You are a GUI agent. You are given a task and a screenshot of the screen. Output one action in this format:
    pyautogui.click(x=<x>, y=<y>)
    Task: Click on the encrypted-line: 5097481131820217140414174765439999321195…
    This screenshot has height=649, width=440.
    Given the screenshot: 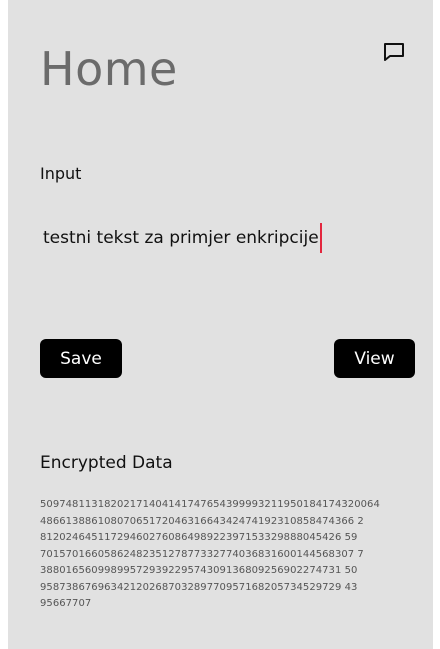 What is the action you would take?
    pyautogui.click(x=210, y=504)
    